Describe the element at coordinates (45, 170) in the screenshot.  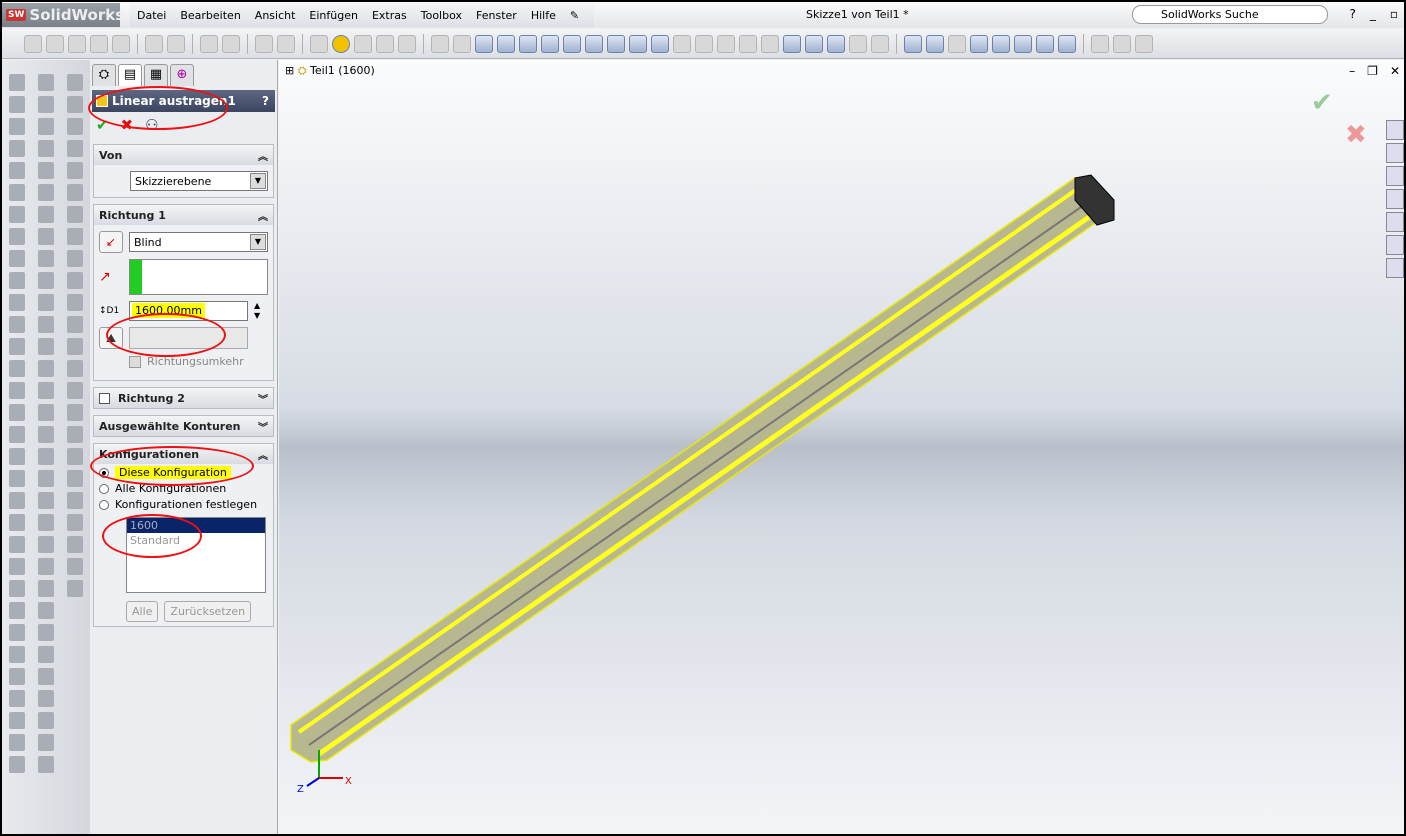
I see `rectangle-icon` at that location.